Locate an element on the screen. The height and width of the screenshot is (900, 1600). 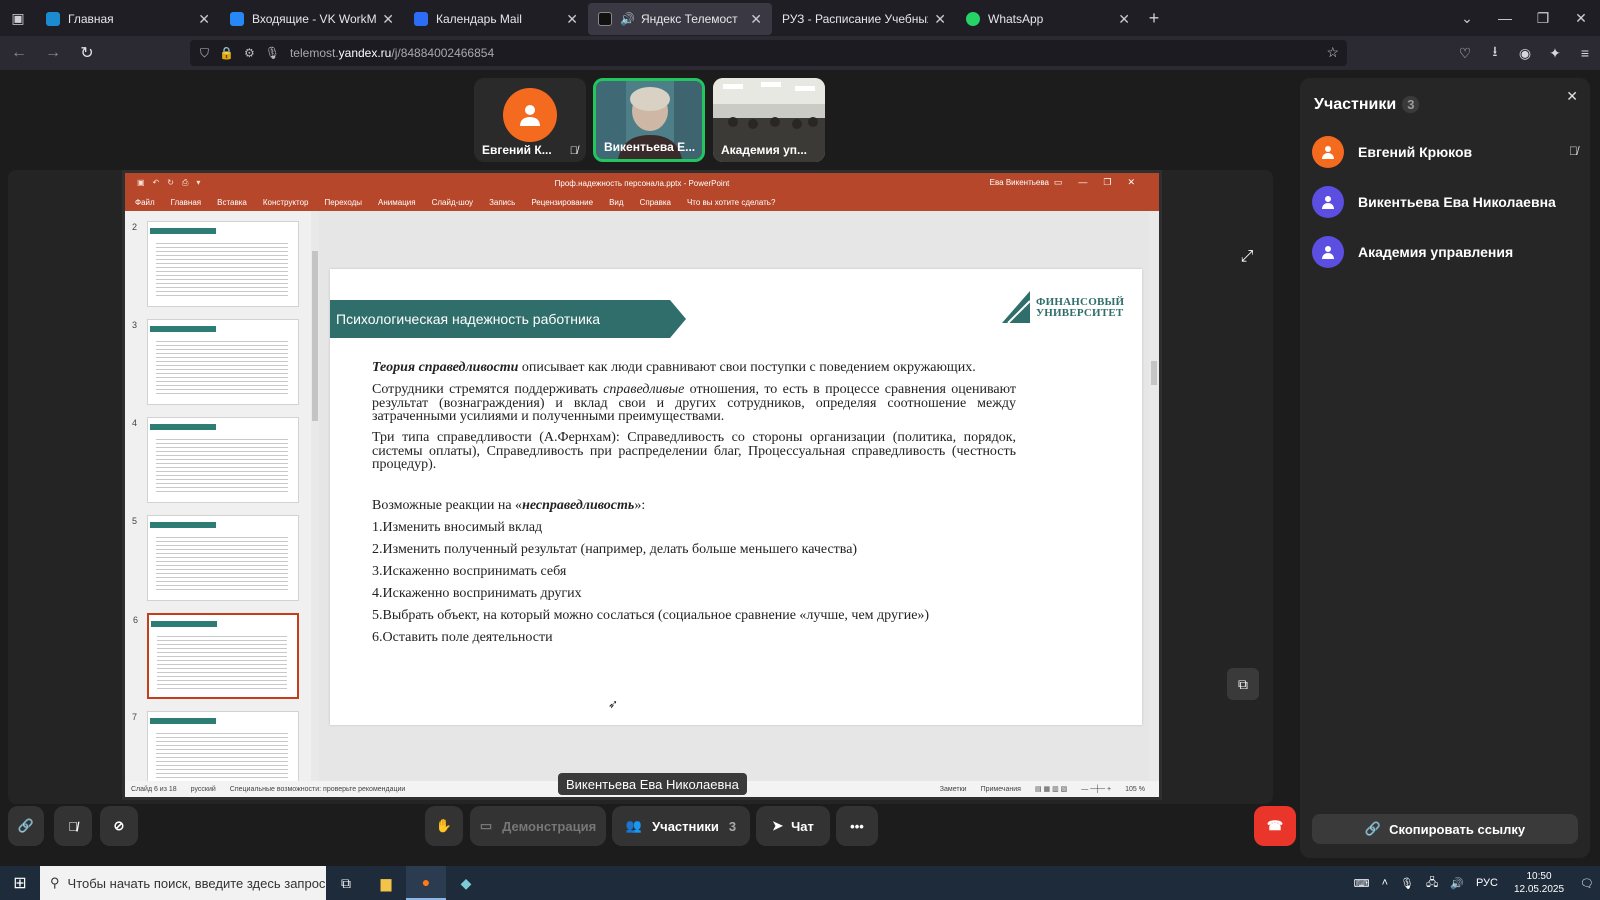
participant-row: Академия управления is located at coordinates (1447, 252).